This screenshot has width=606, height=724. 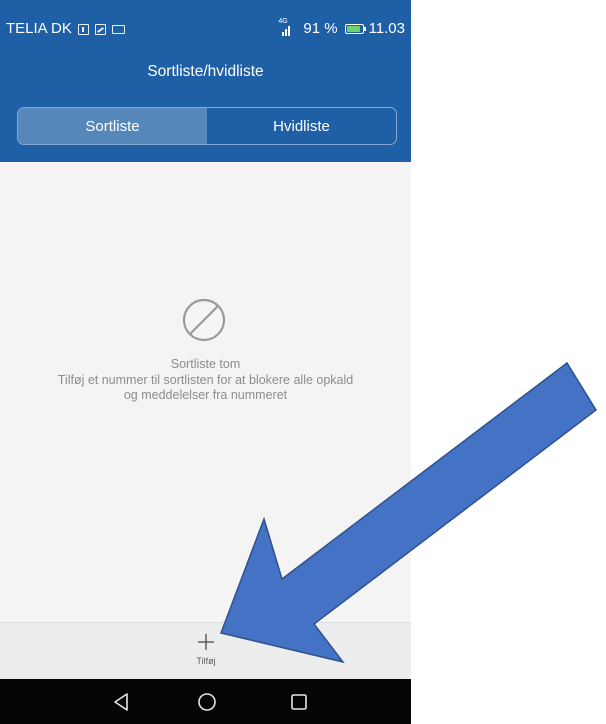 I want to click on back-icon, so click(x=122, y=702).